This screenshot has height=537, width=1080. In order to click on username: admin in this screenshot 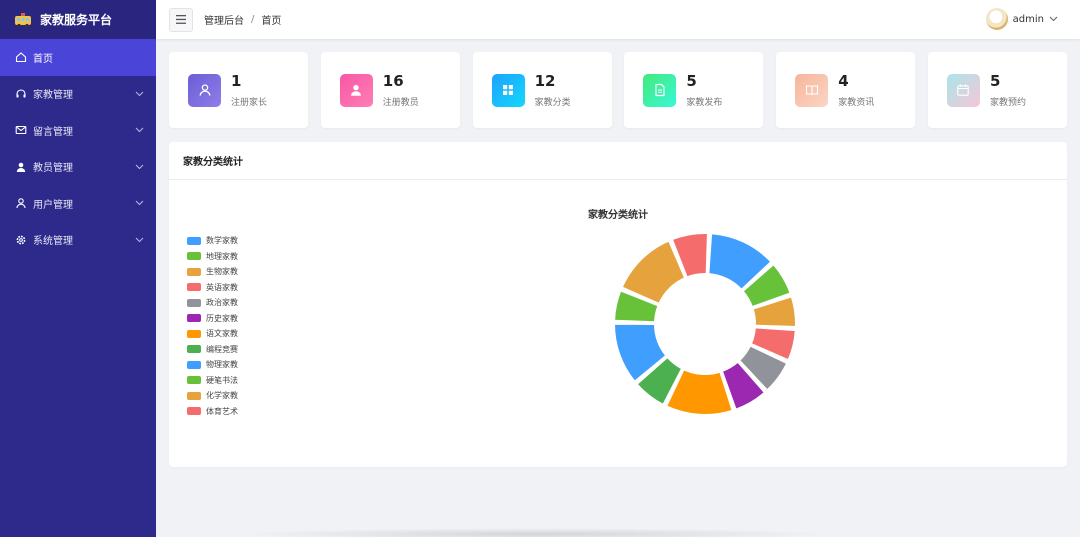, I will do `click(1028, 19)`.